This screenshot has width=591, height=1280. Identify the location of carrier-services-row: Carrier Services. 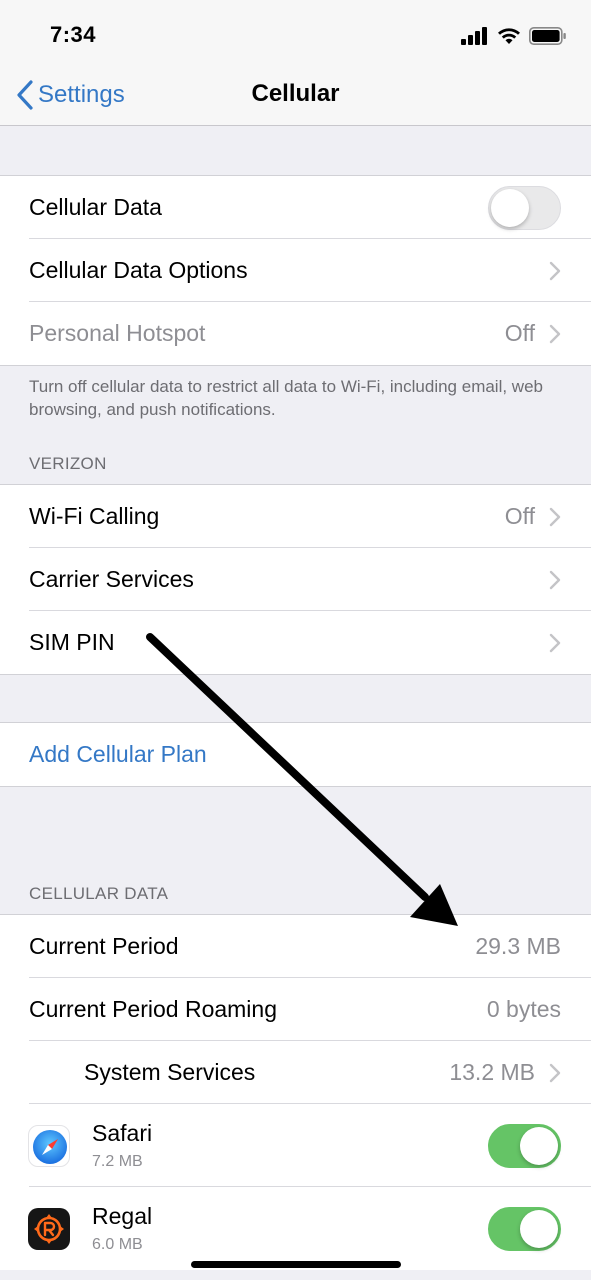
(295, 579).